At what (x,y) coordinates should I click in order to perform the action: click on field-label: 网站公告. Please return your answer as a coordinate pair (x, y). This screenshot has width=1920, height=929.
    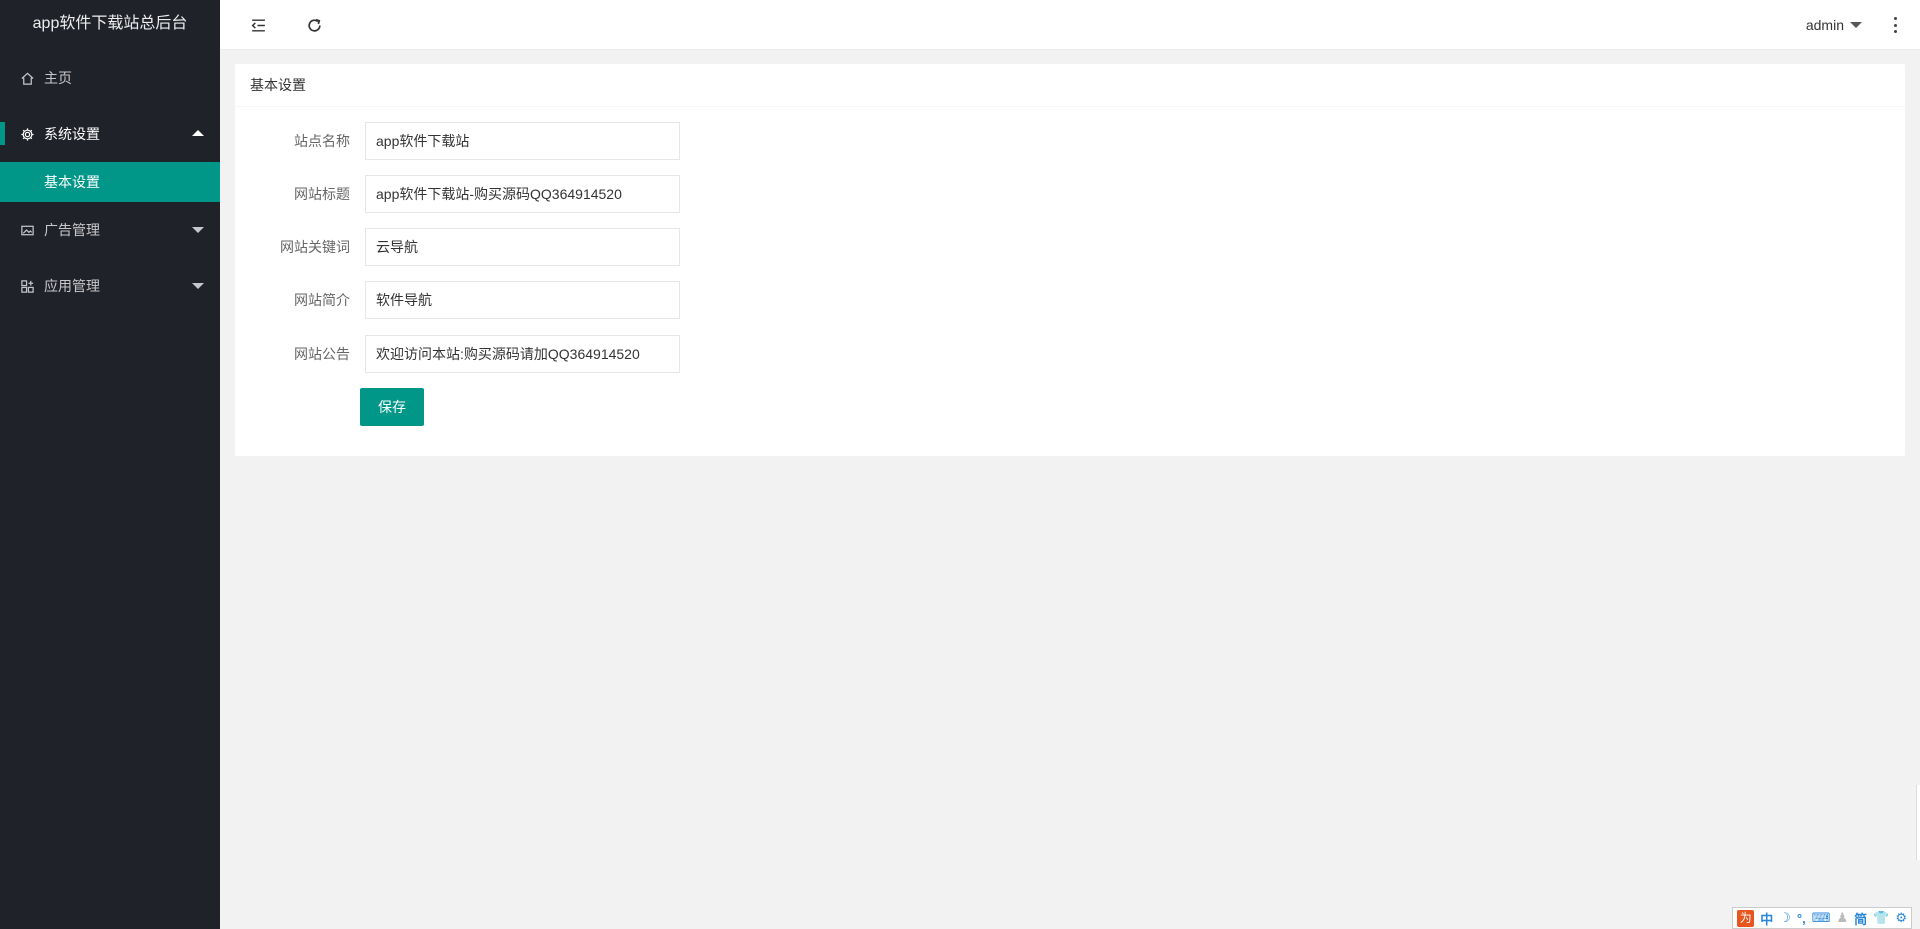
    Looking at the image, I should click on (322, 354).